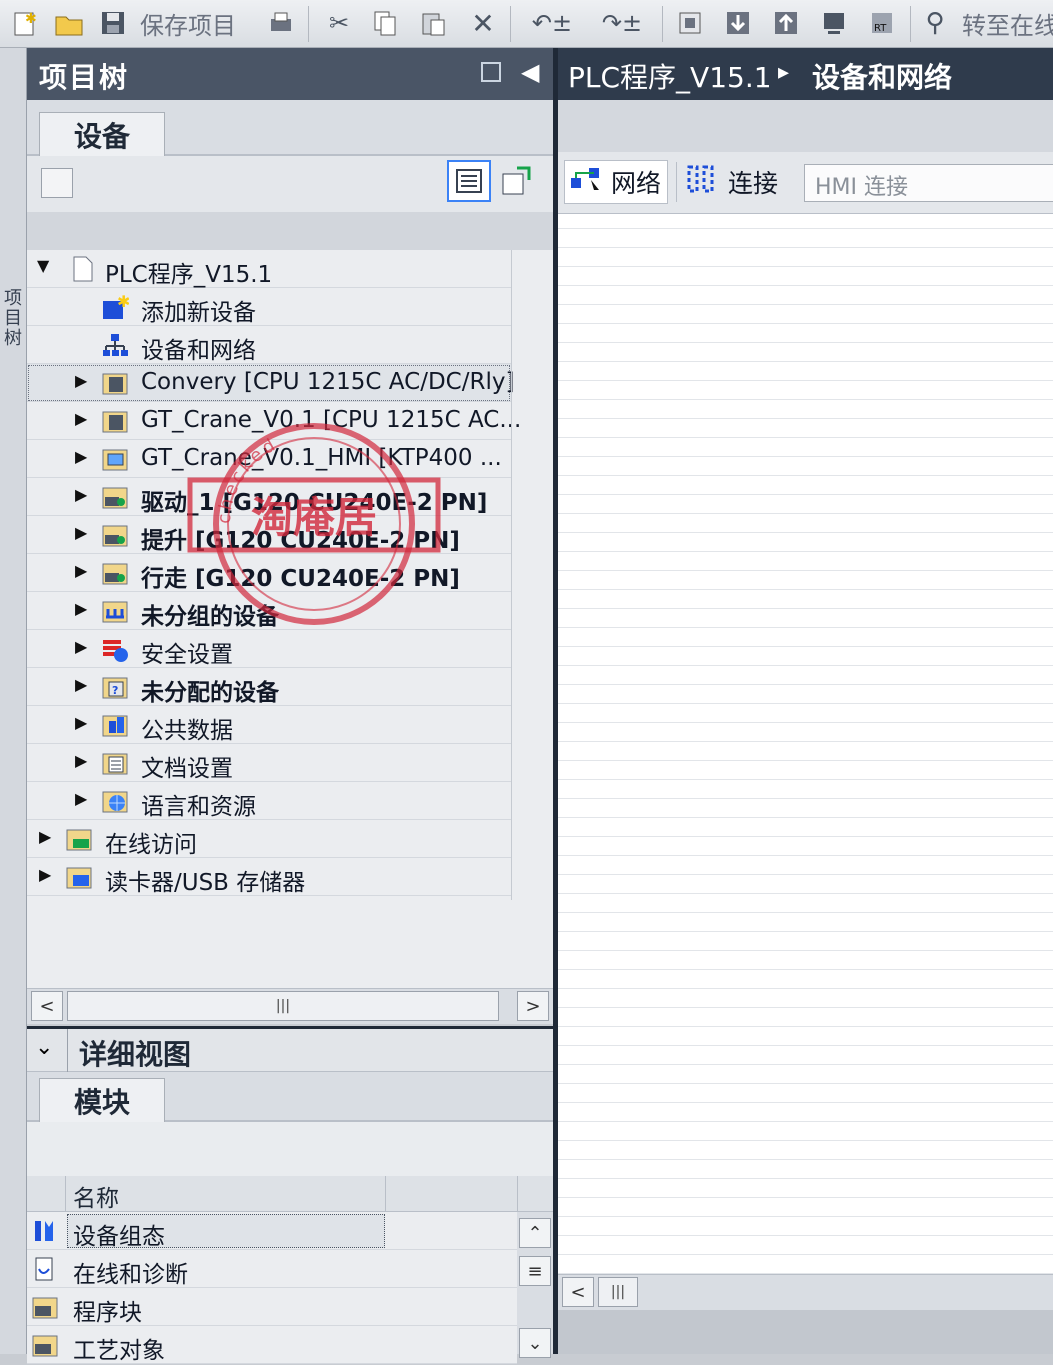 The image size is (1053, 1365). Describe the element at coordinates (44, 1047) in the screenshot. I see `chevron-down-icon: ⌄` at that location.